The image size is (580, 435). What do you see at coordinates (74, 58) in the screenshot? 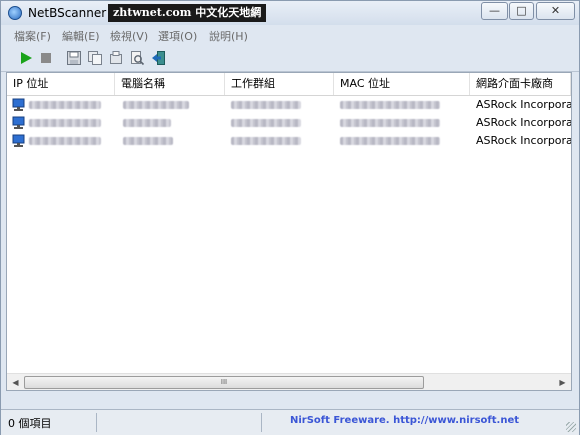
I see `save-icon` at bounding box center [74, 58].